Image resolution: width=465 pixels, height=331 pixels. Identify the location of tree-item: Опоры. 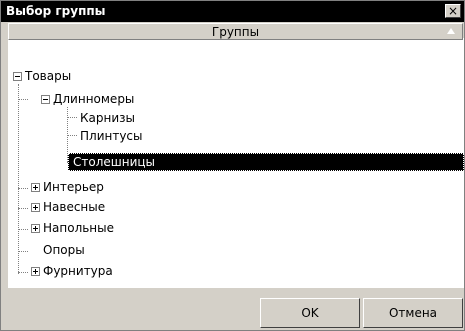
(64, 250).